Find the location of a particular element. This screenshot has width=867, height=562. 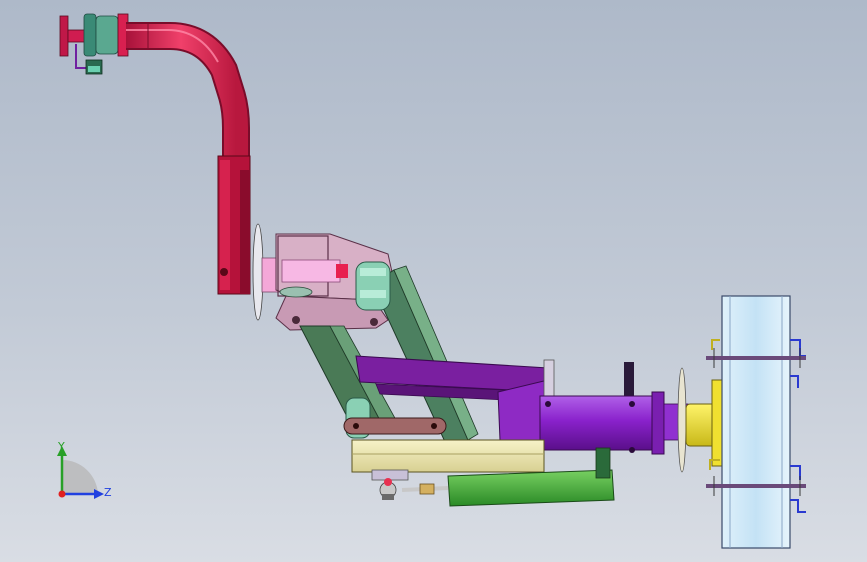

coordinate-triad: Y Z is located at coordinates (80, 474).